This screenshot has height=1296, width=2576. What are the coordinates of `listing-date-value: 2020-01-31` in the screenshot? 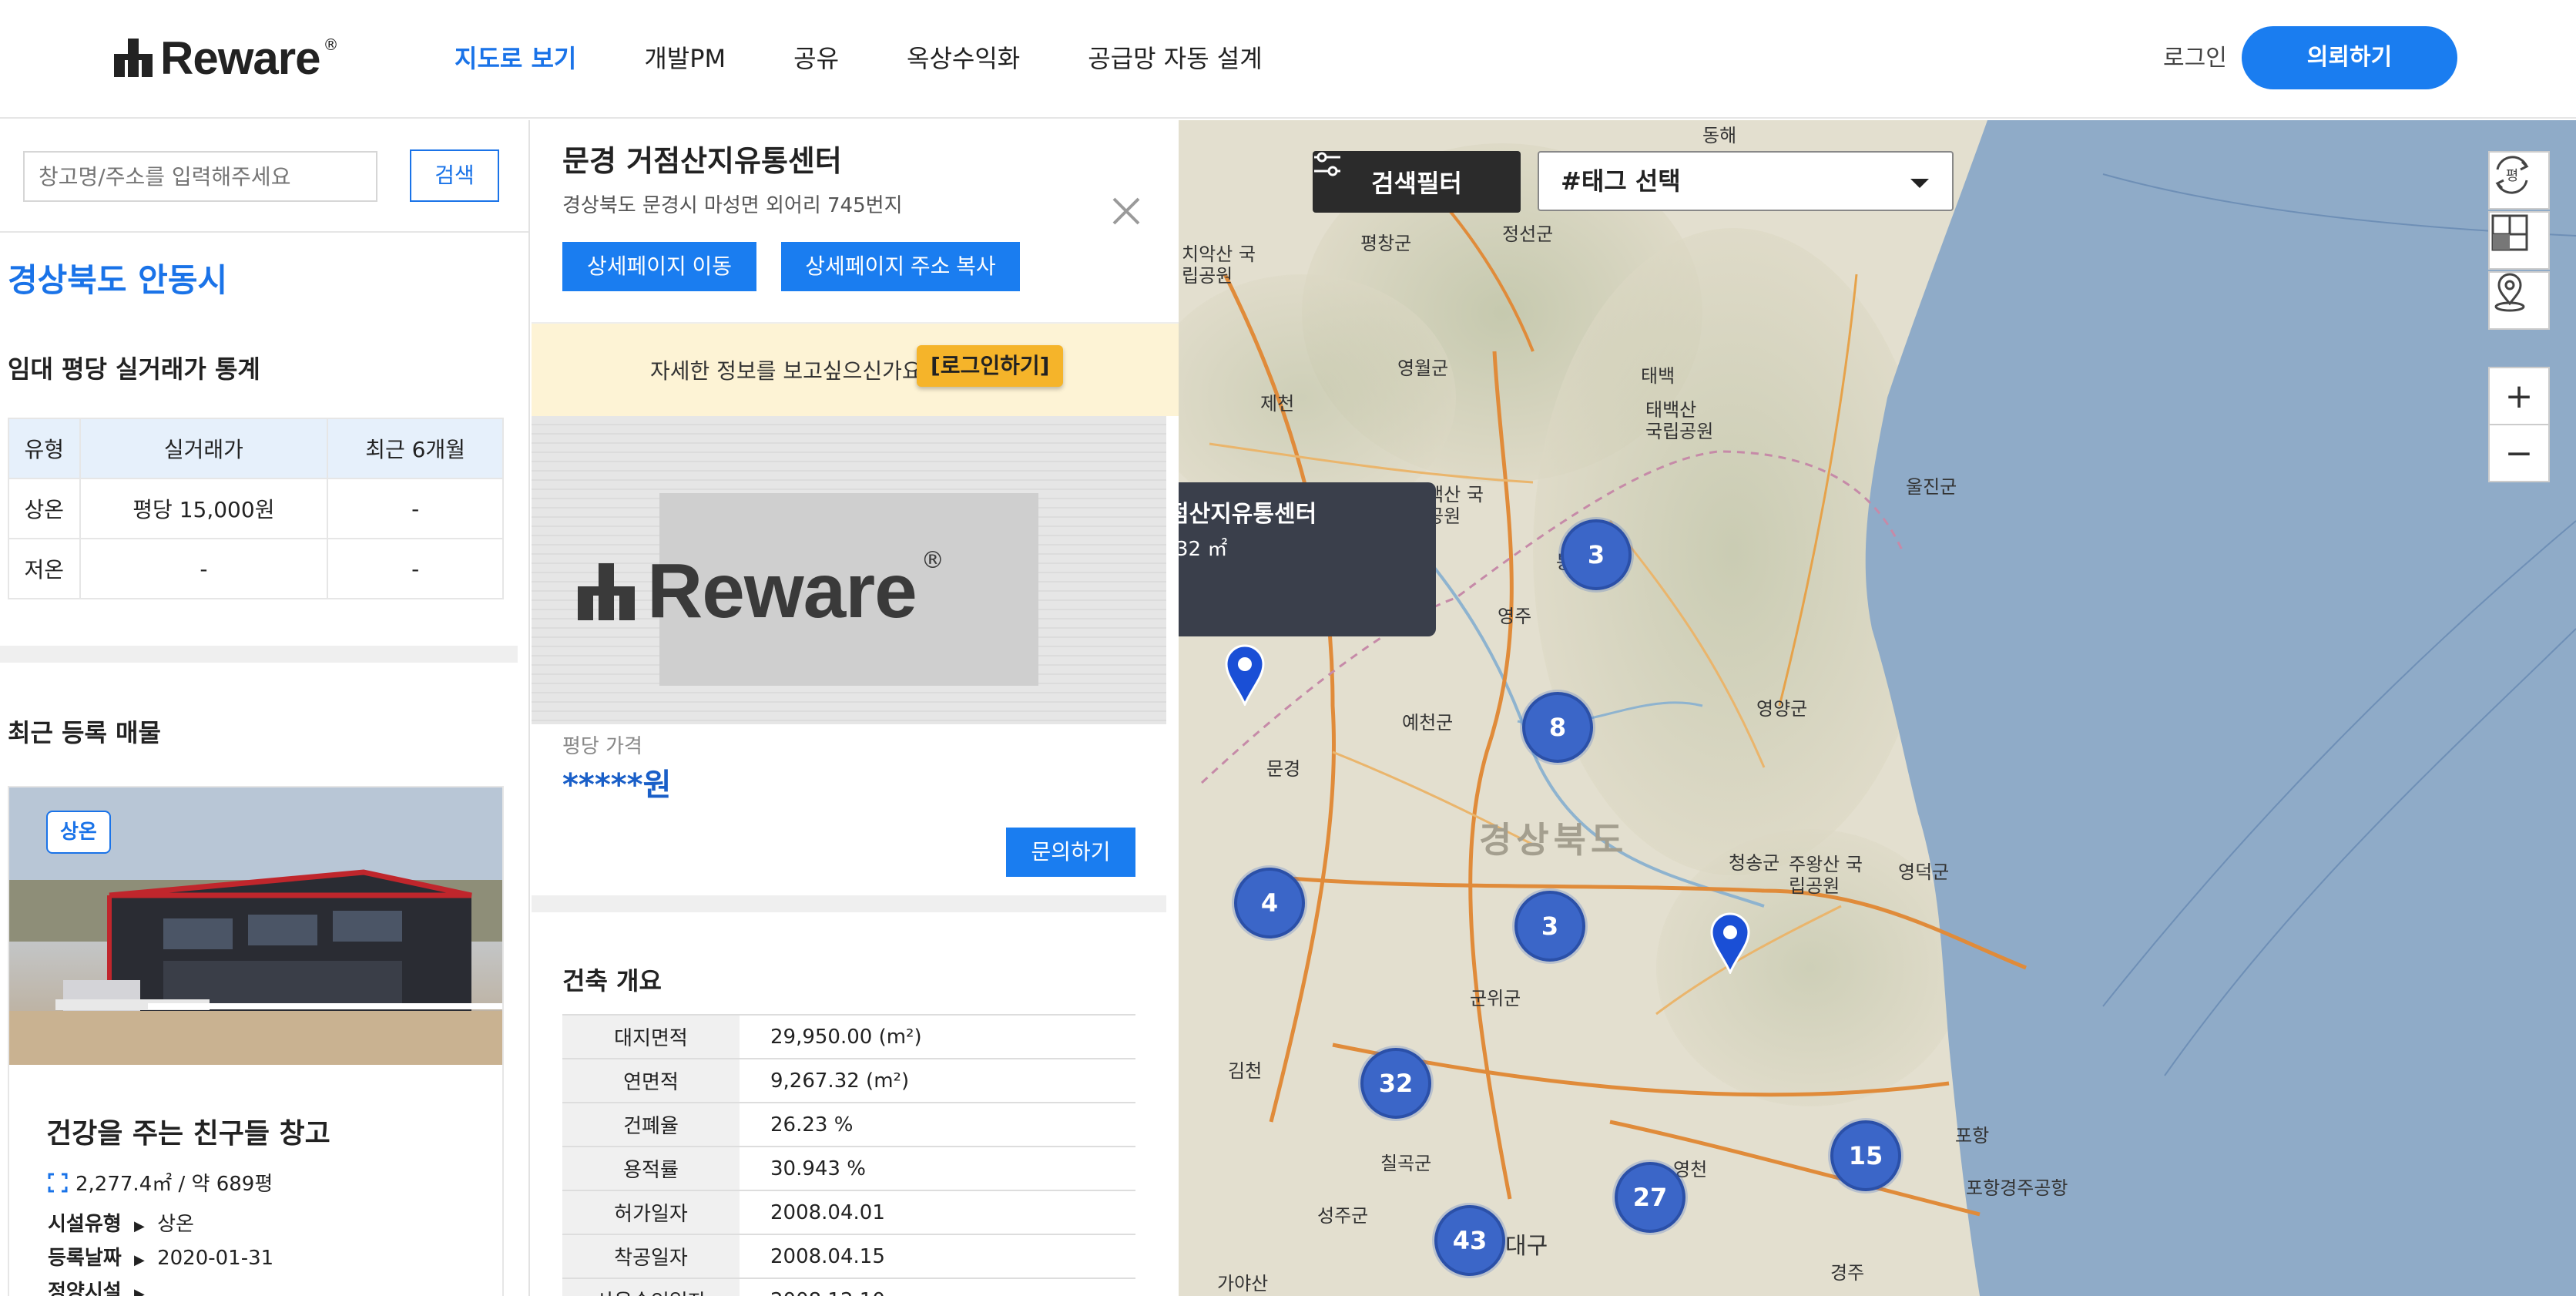 It's located at (215, 1259).